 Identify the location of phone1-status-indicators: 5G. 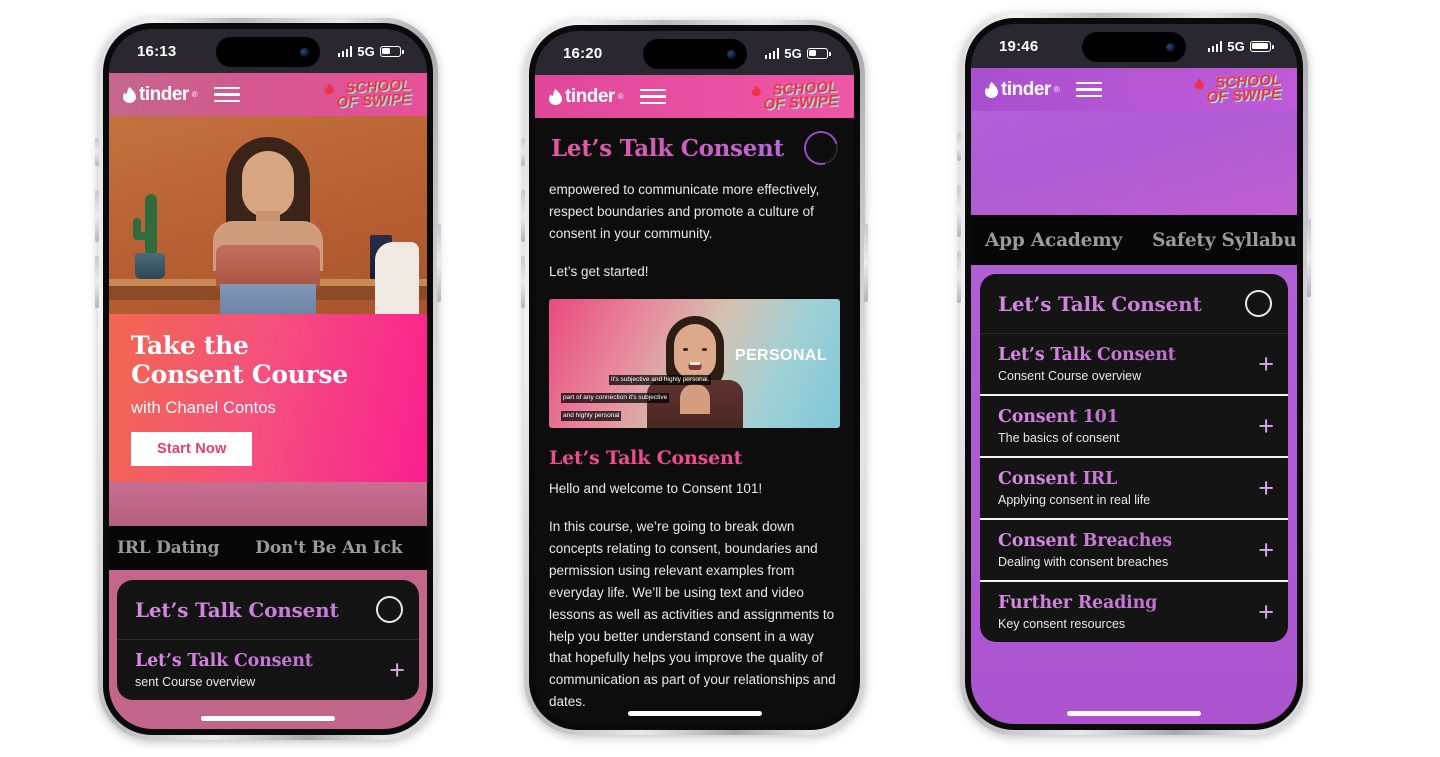
(370, 51).